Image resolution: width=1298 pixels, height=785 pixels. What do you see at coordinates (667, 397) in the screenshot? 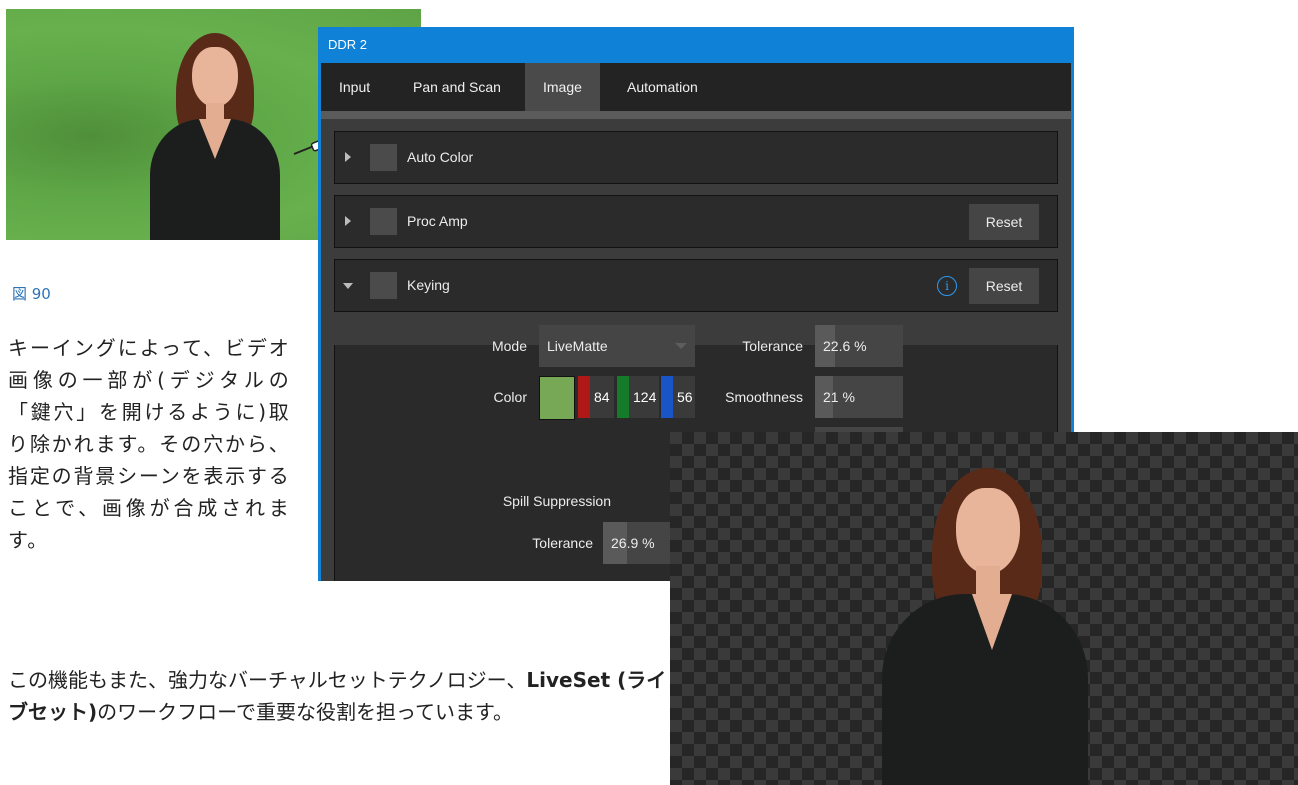
I see `blue-channel-bar` at bounding box center [667, 397].